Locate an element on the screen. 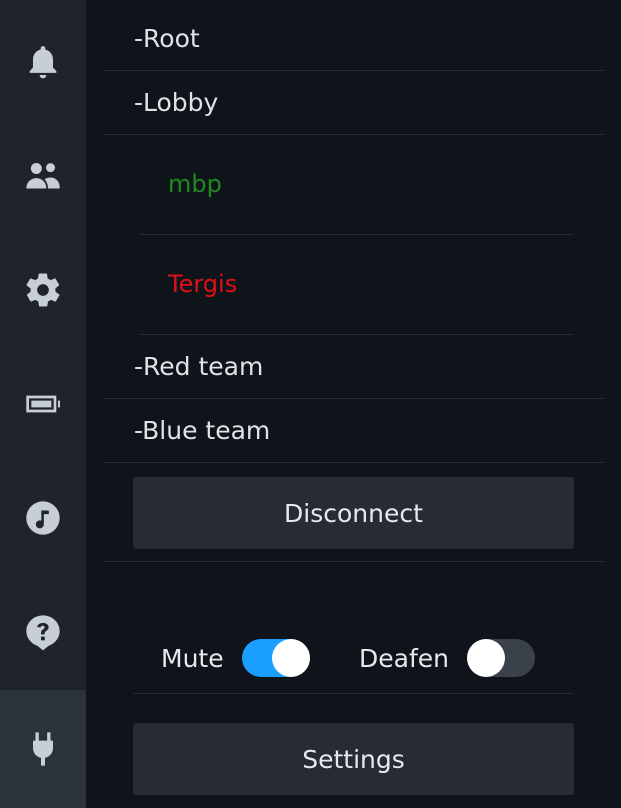 Image resolution: width=621 pixels, height=808 pixels. sidebar-item-friends is located at coordinates (43, 176).